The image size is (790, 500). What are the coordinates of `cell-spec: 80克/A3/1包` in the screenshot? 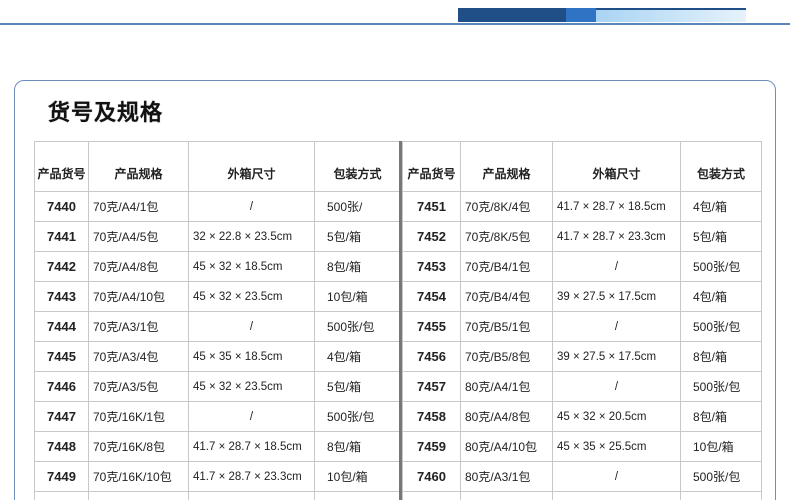 It's located at (506, 476).